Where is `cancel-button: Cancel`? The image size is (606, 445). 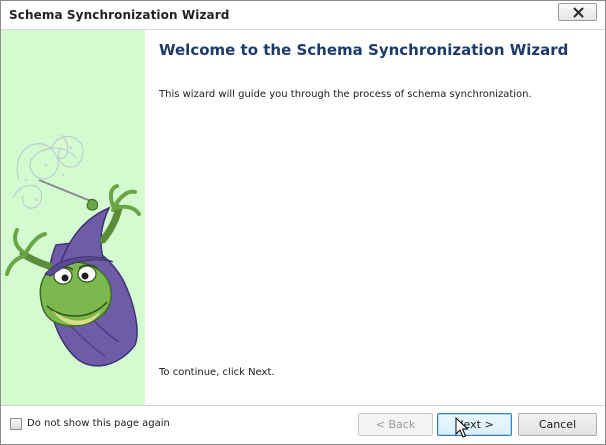 cancel-button: Cancel is located at coordinates (557, 424).